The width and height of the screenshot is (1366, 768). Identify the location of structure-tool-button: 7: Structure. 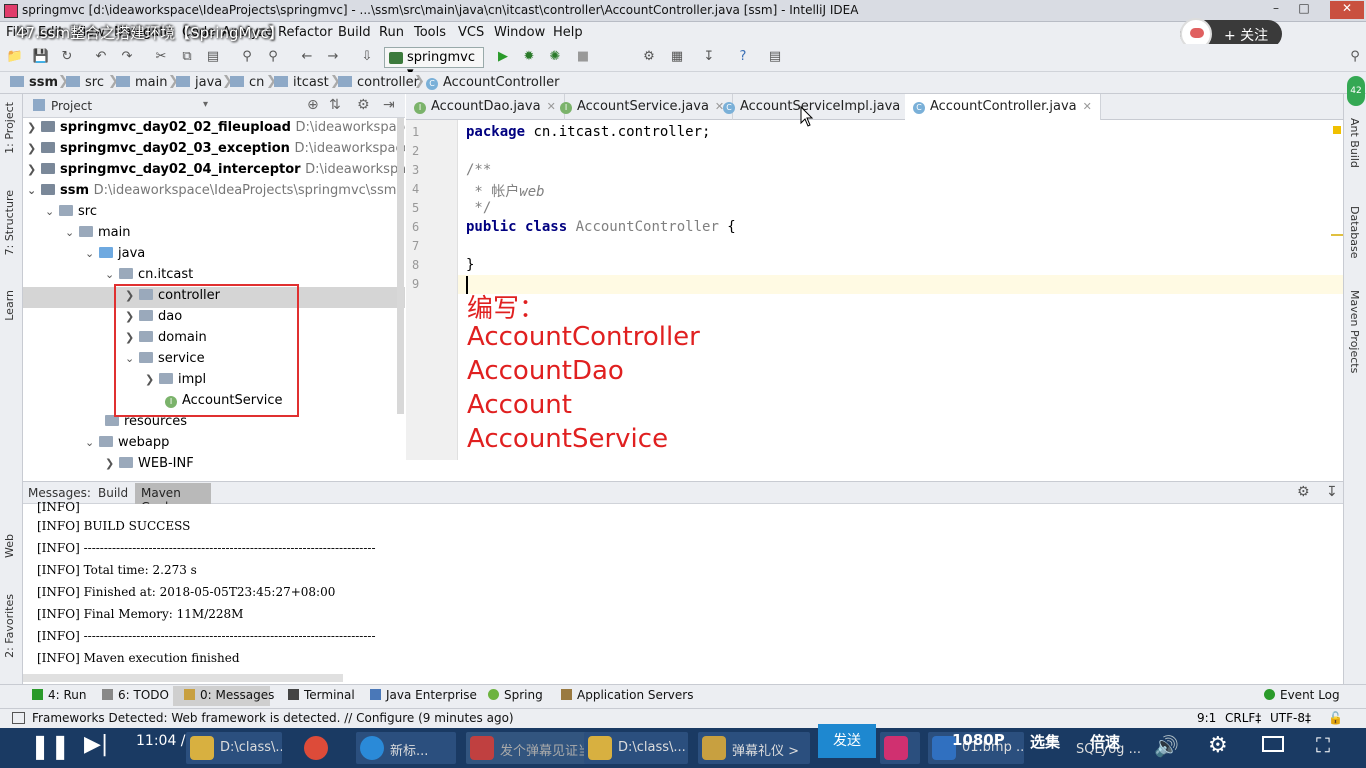
(9, 222).